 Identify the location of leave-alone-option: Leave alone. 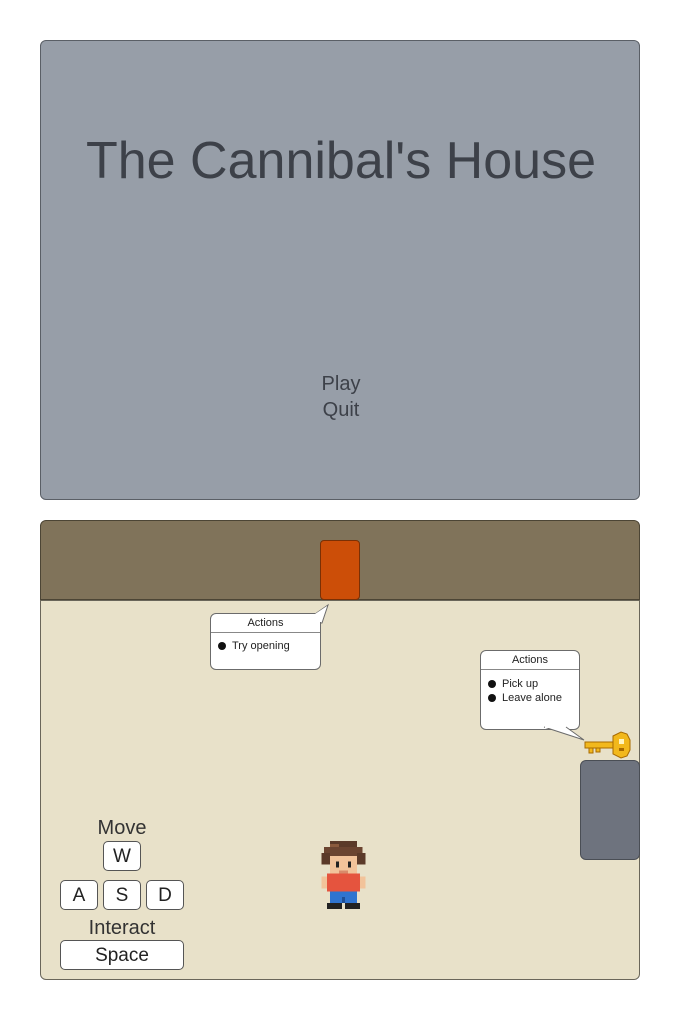
(530, 698).